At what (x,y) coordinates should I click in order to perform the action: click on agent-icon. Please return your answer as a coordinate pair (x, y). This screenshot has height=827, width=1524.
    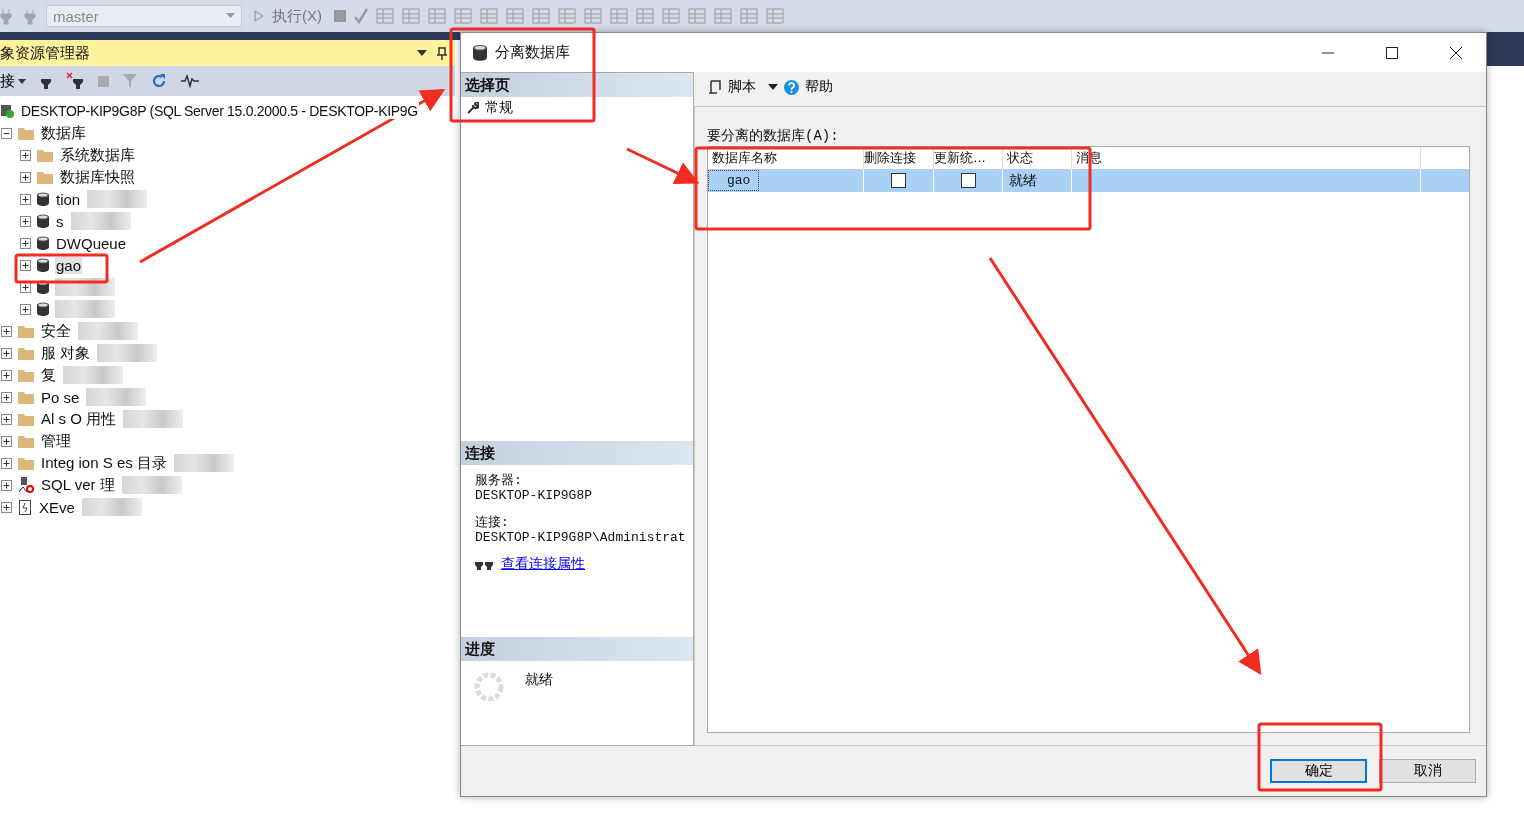
    Looking at the image, I should click on (26, 485).